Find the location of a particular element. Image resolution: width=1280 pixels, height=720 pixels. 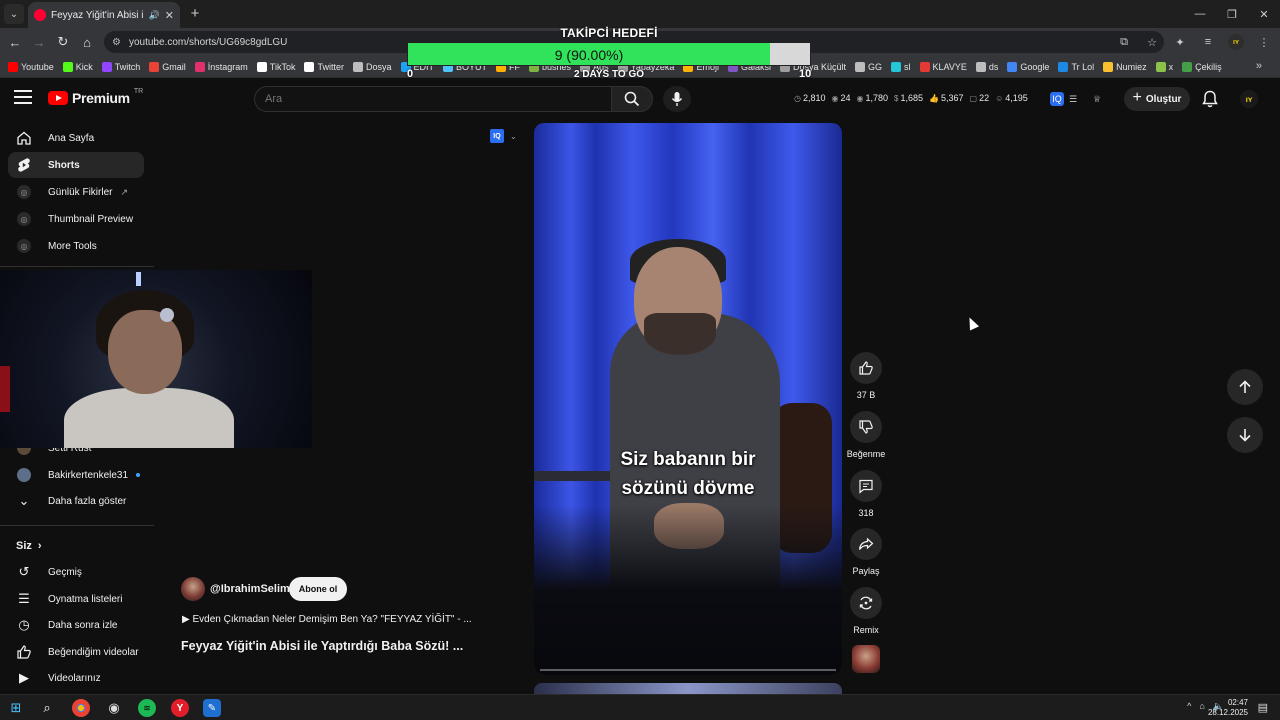

remix-action: Remix is located at coordinates (866, 611).